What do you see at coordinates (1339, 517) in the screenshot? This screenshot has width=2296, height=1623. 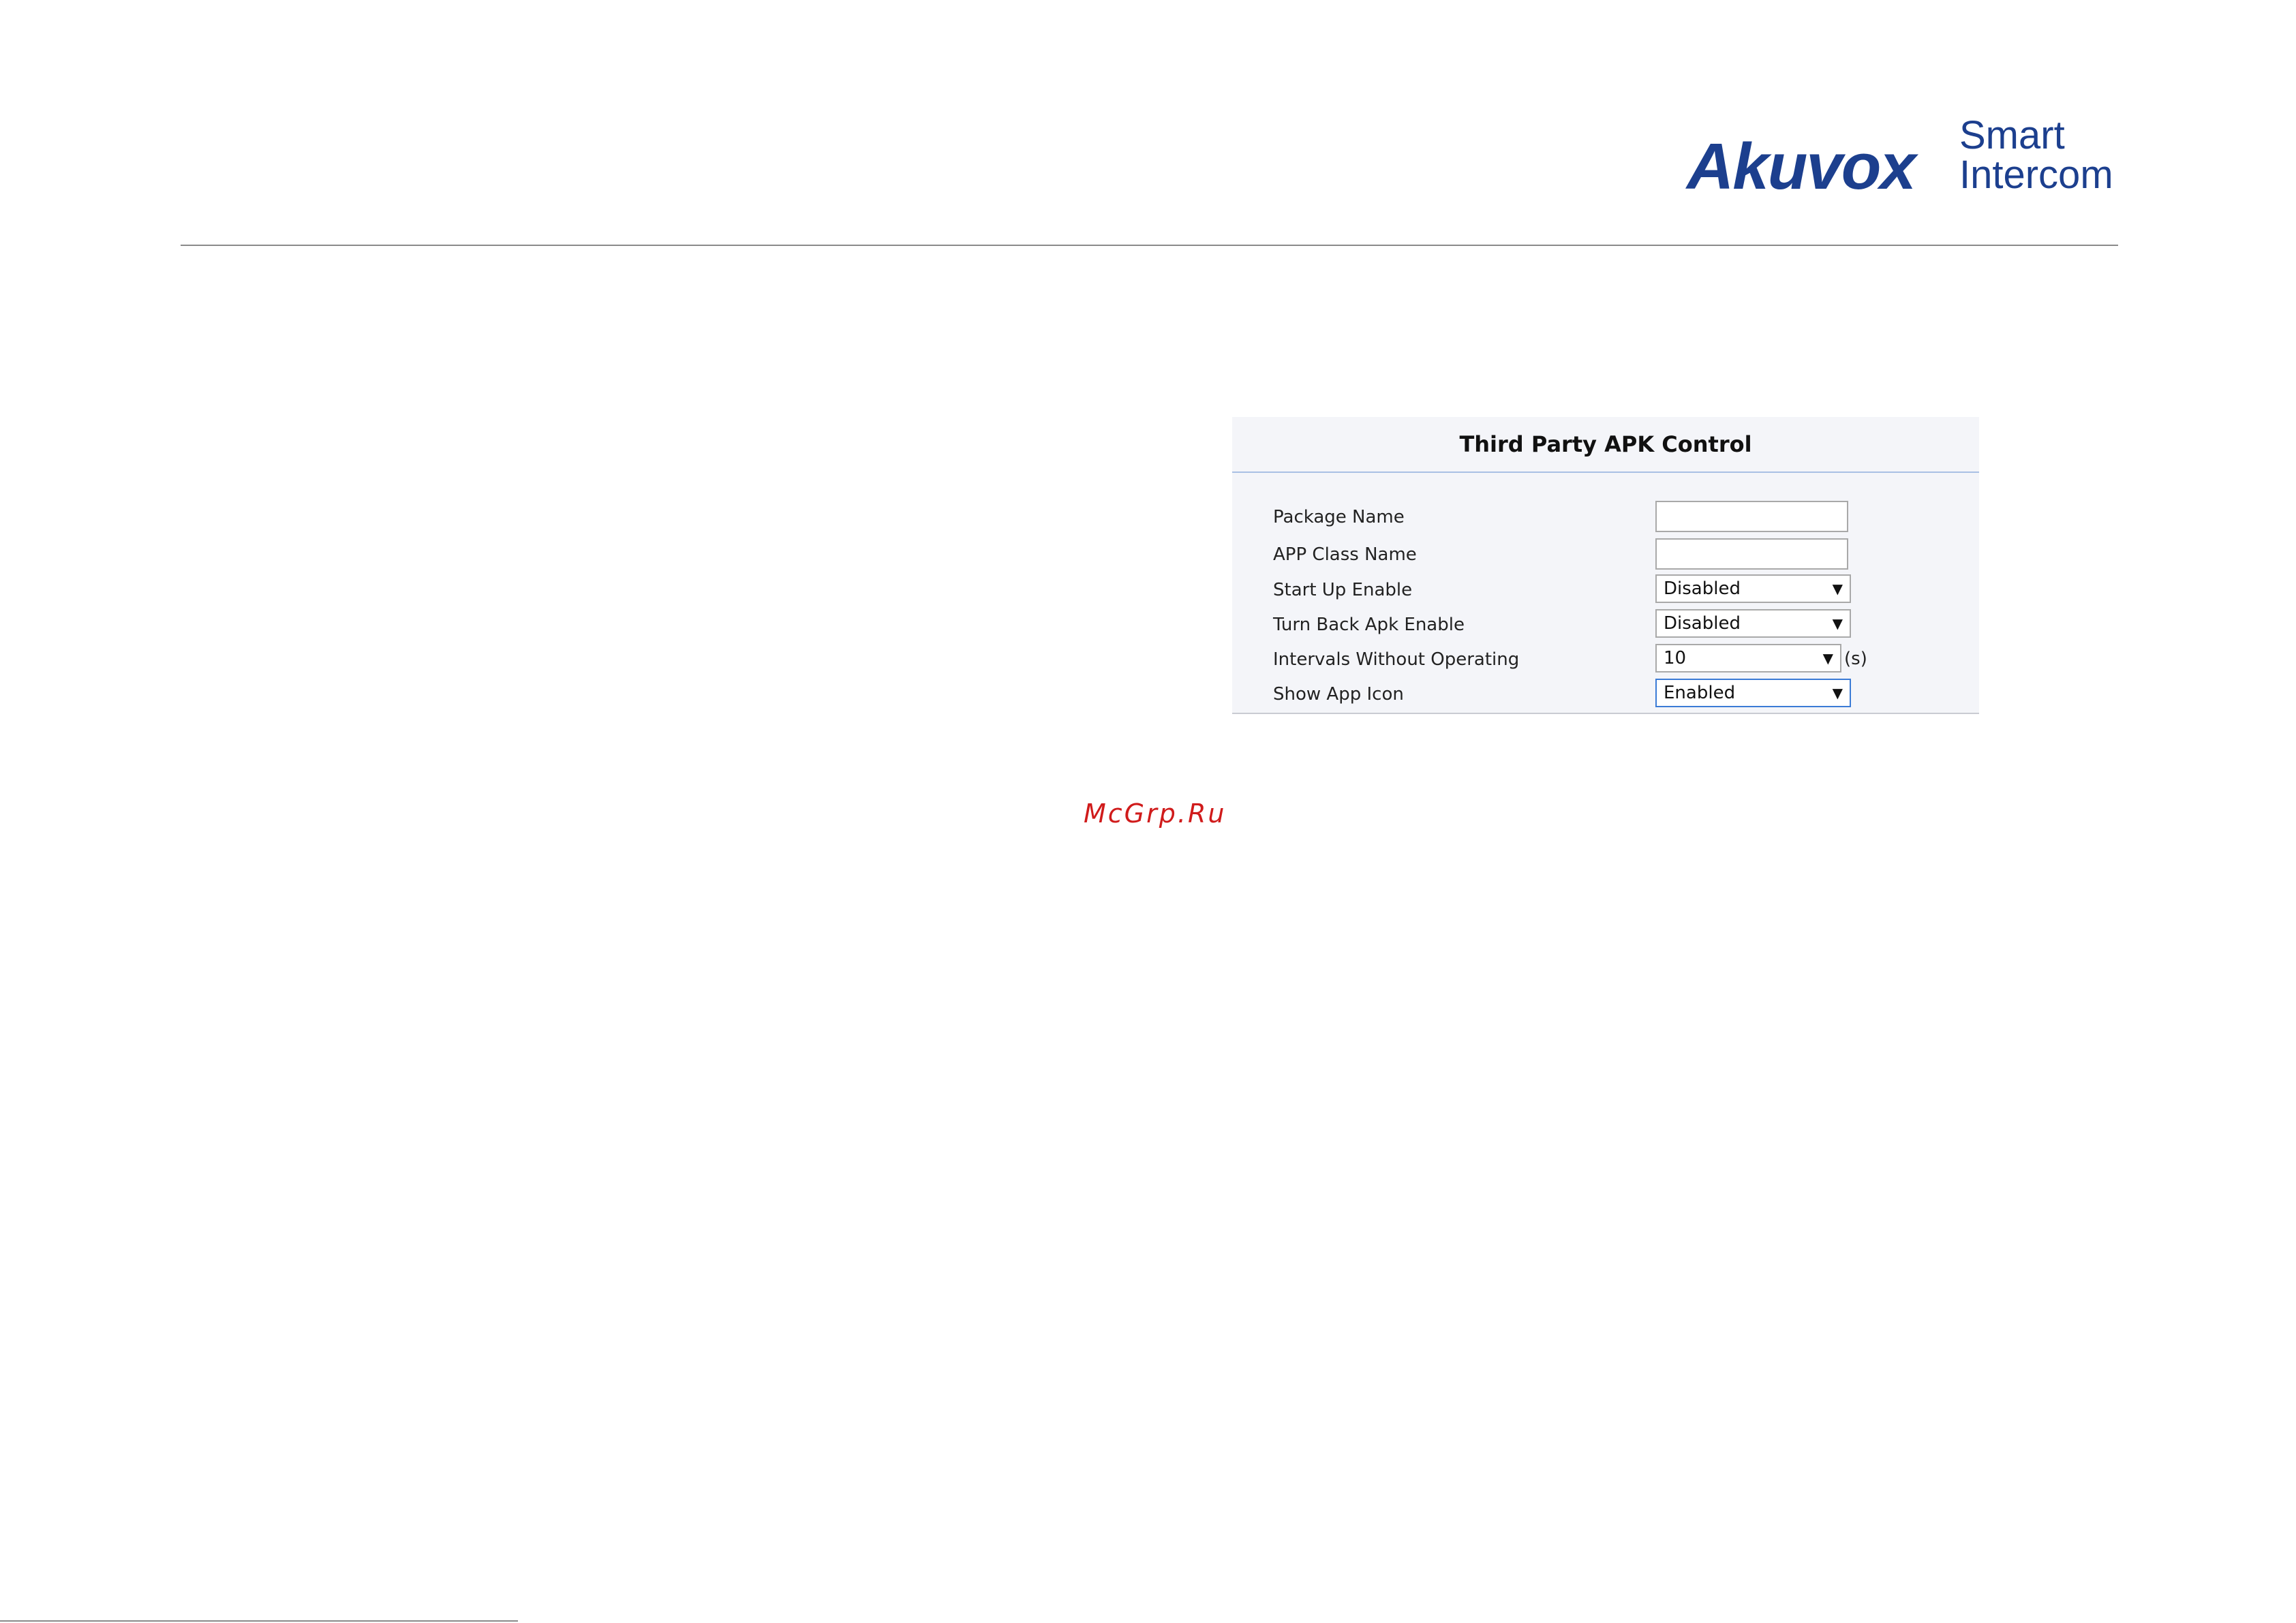 I see `package-name-label: Package Name` at bounding box center [1339, 517].